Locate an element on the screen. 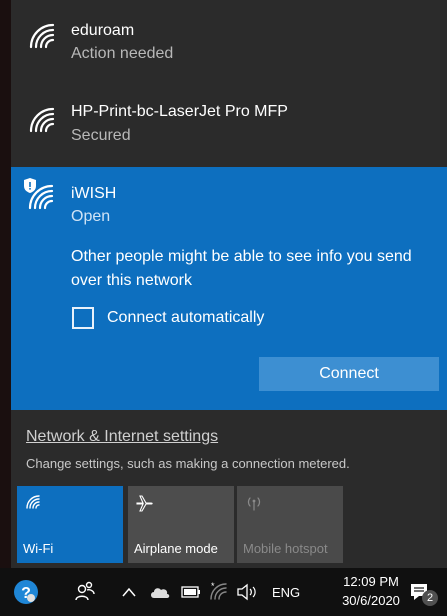 Image resolution: width=447 pixels, height=616 pixels. quick-action-label: Airplane mode is located at coordinates (176, 548).